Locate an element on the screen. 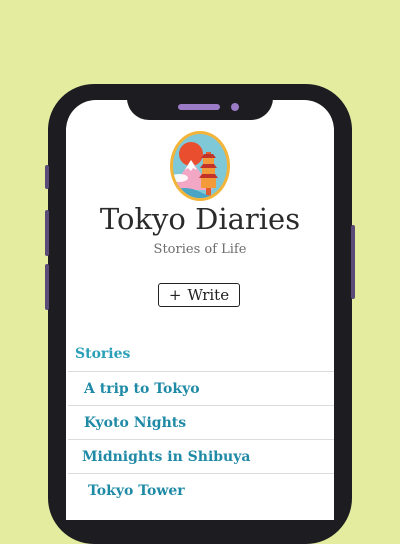  app-title: Tokyo Diaries is located at coordinates (200, 219).